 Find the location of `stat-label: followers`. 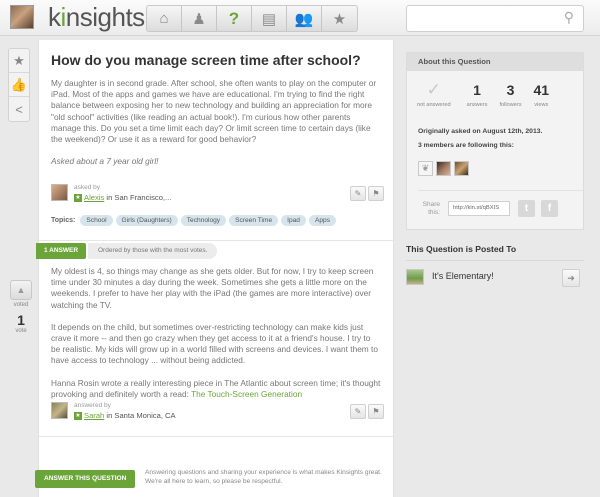

stat-label: followers is located at coordinates (510, 105).